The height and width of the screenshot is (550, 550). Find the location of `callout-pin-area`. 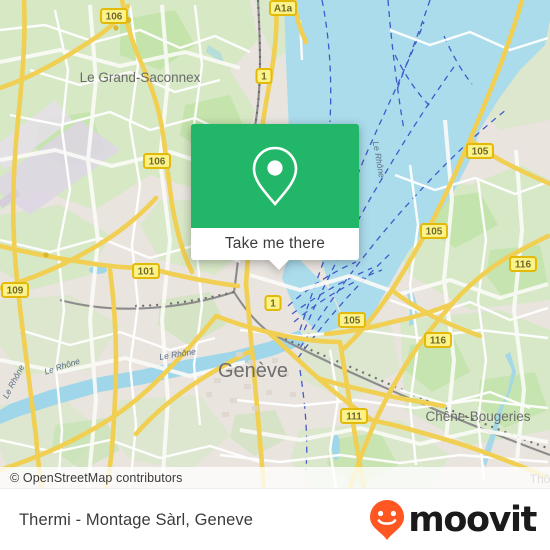

callout-pin-area is located at coordinates (275, 176).